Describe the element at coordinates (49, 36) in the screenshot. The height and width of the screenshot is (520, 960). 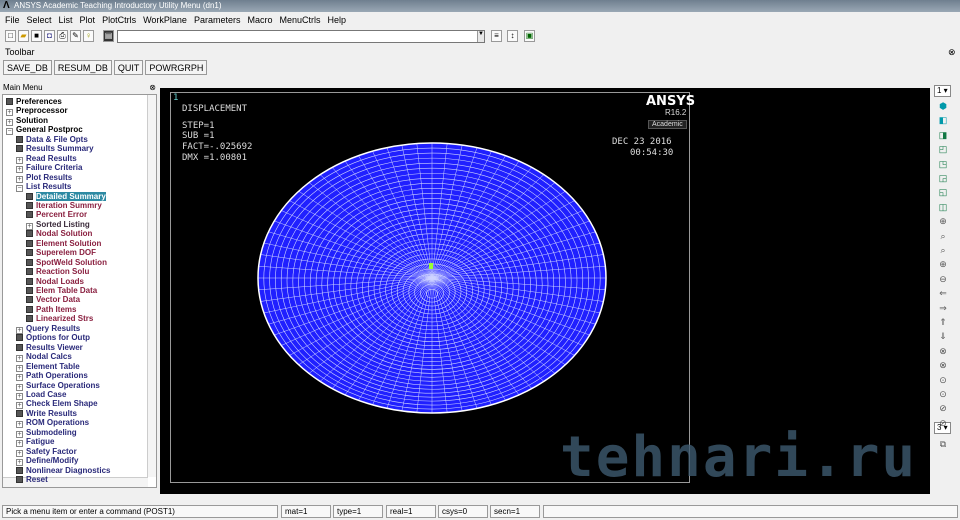
I see `cube-icon: ◘` at that location.